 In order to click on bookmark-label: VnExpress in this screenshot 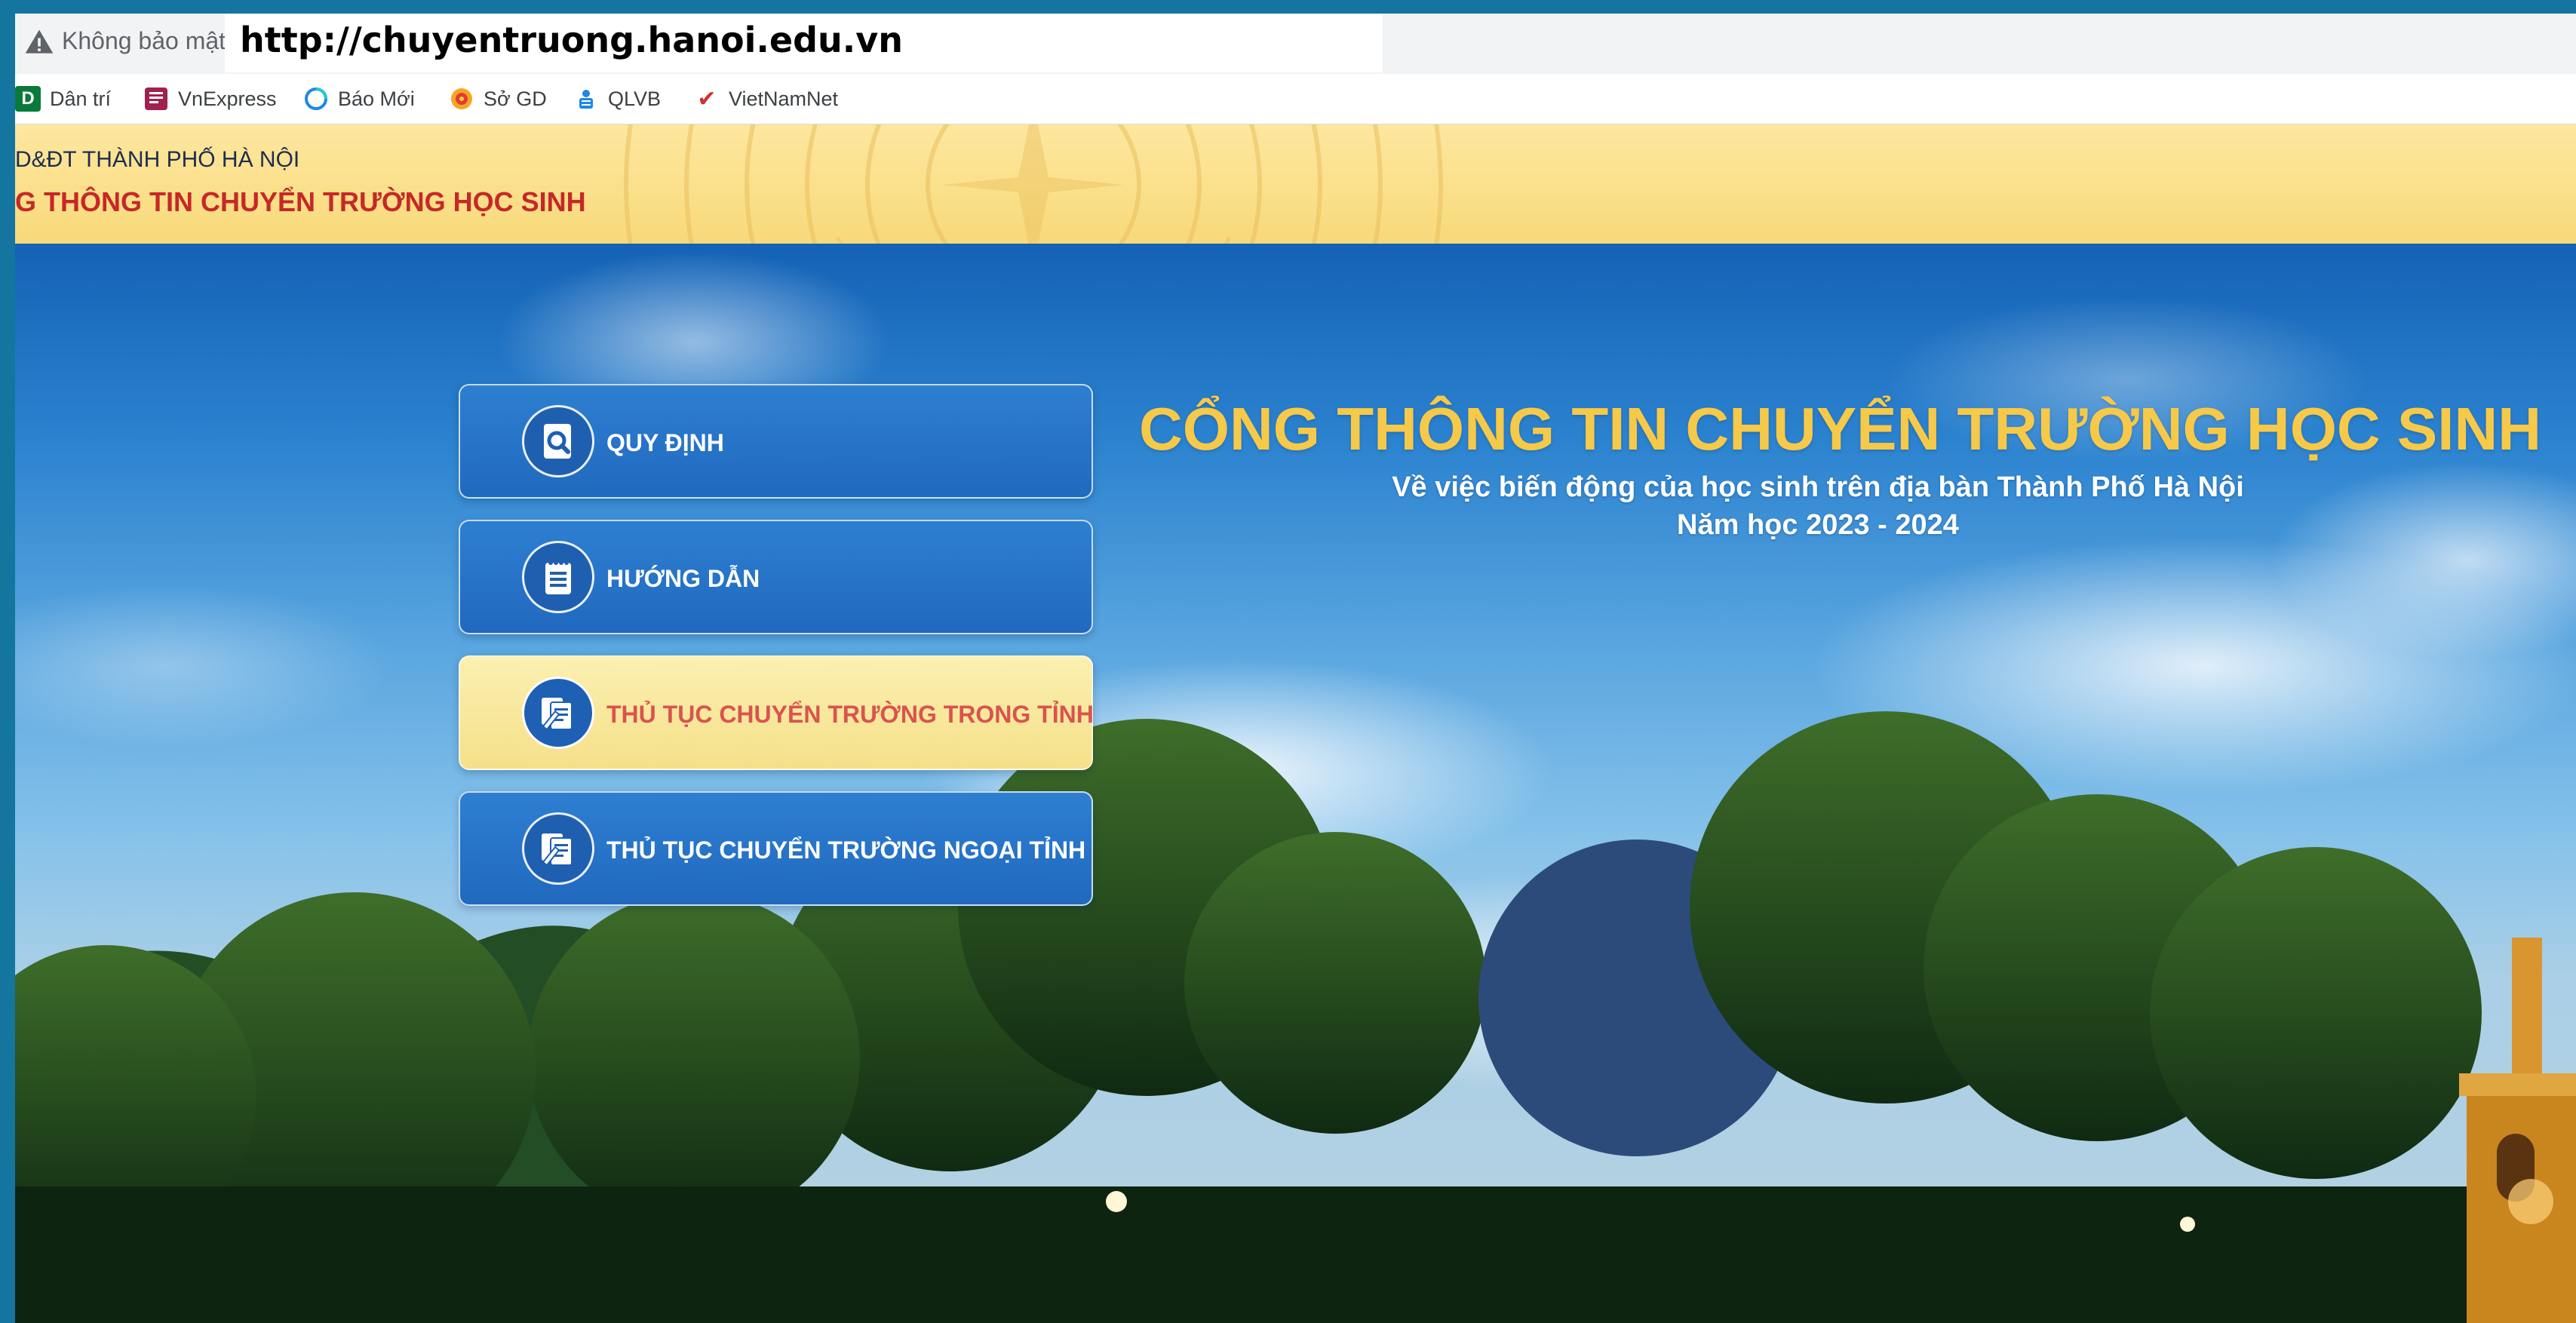, I will do `click(227, 98)`.